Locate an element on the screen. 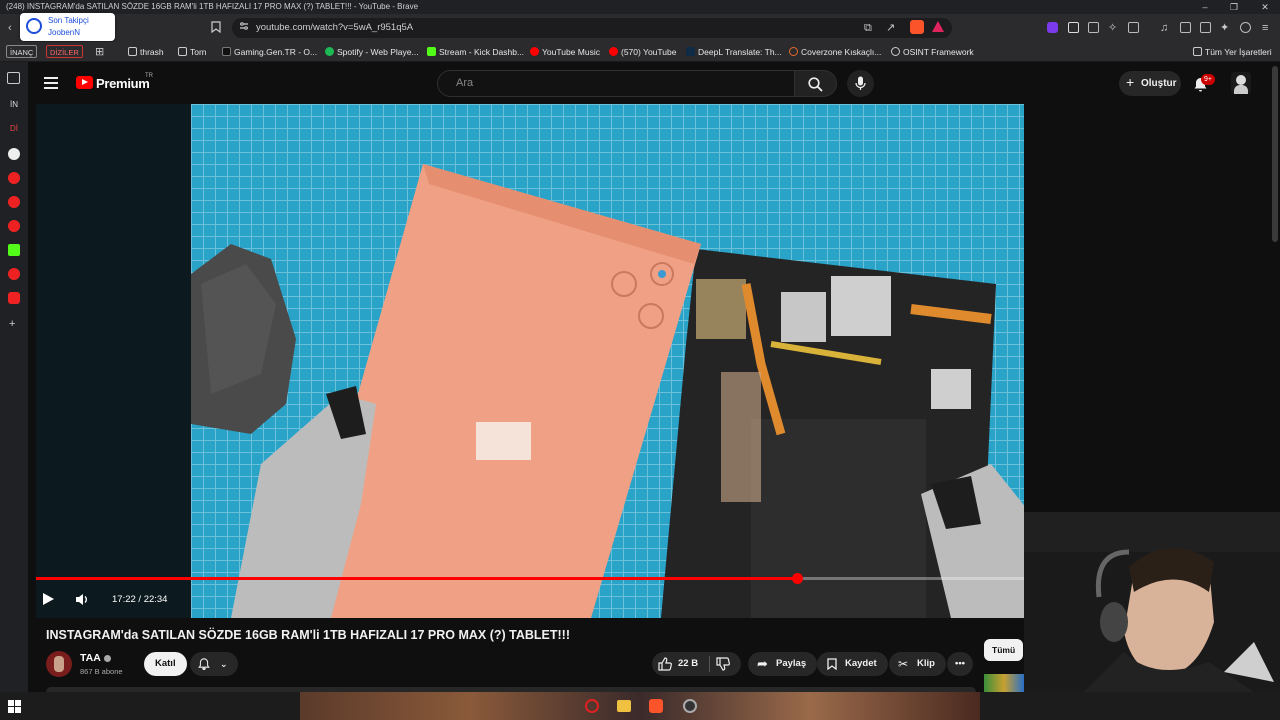 This screenshot has width=1280, height=720. kick-icon is located at coordinates (431, 51).